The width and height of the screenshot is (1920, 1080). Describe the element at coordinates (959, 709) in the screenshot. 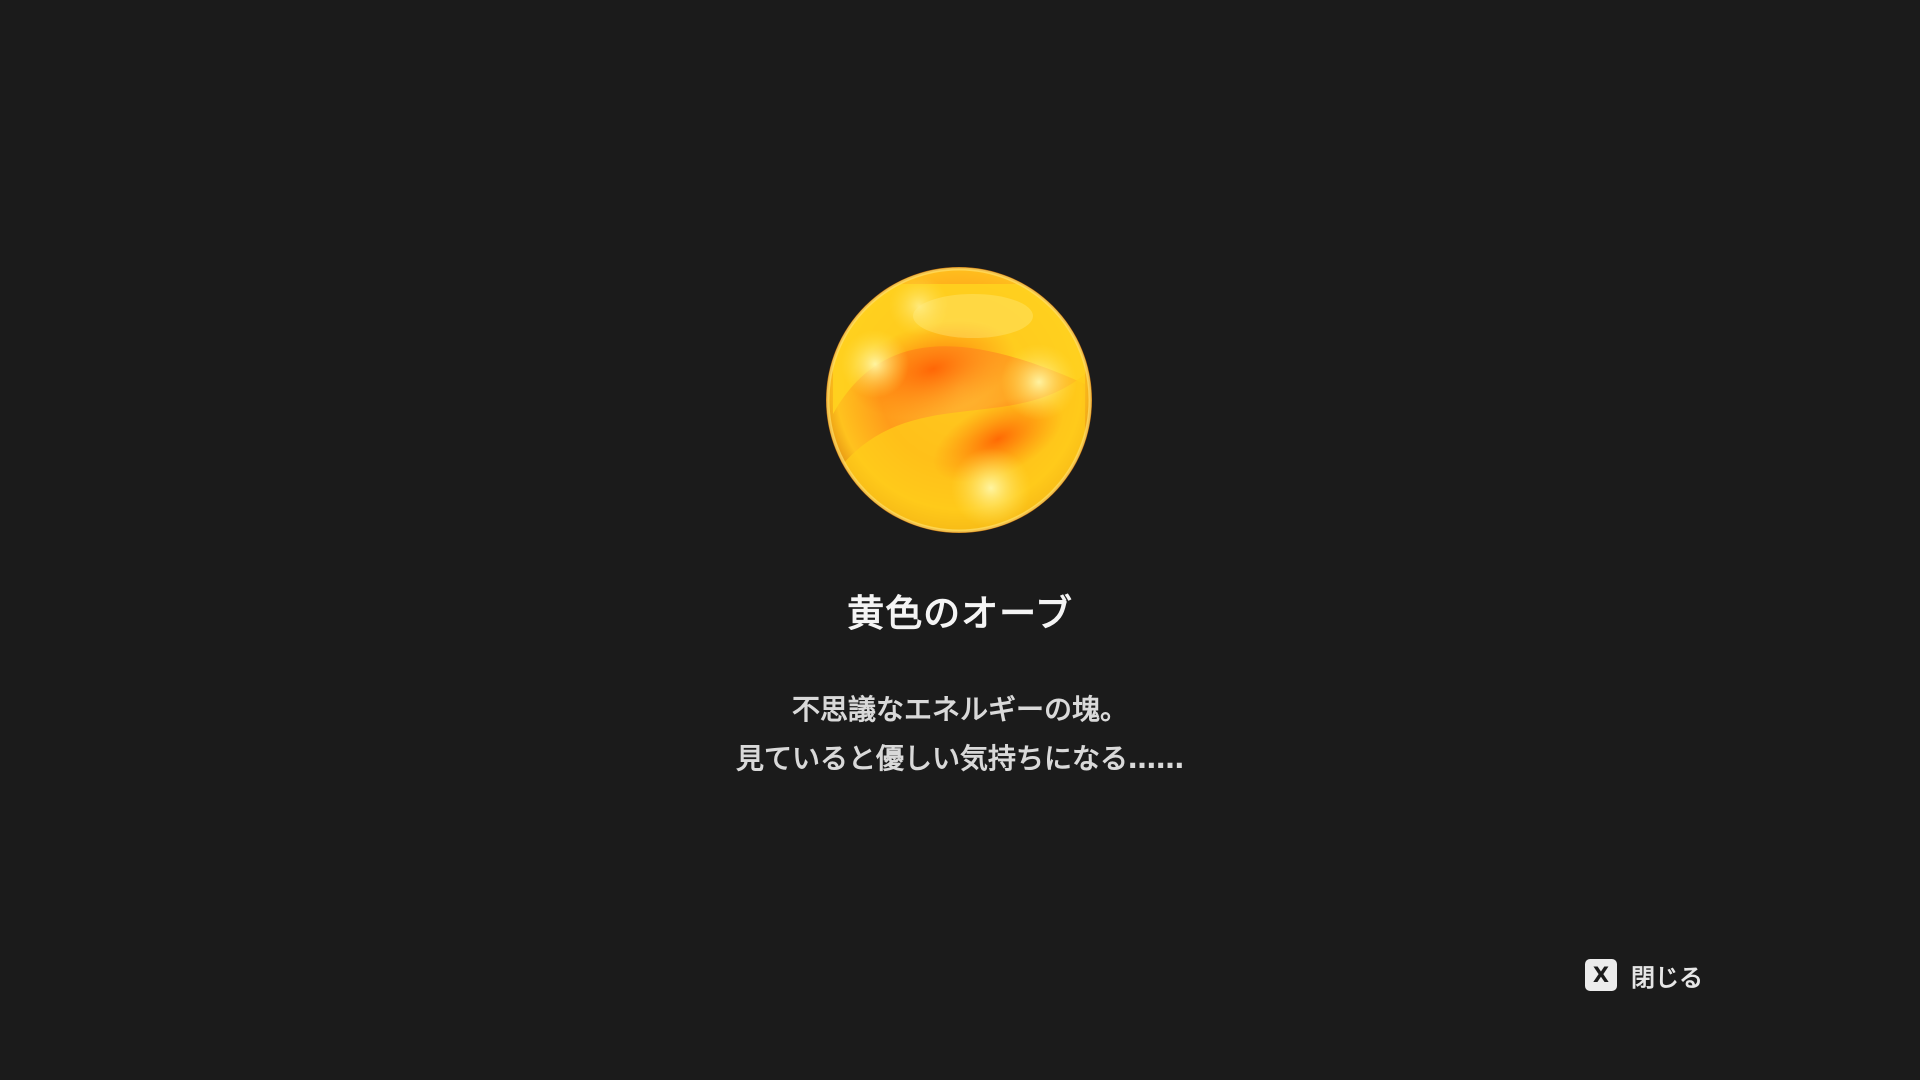

I see `item-description-line: 不思議なエネルギーの塊。` at that location.